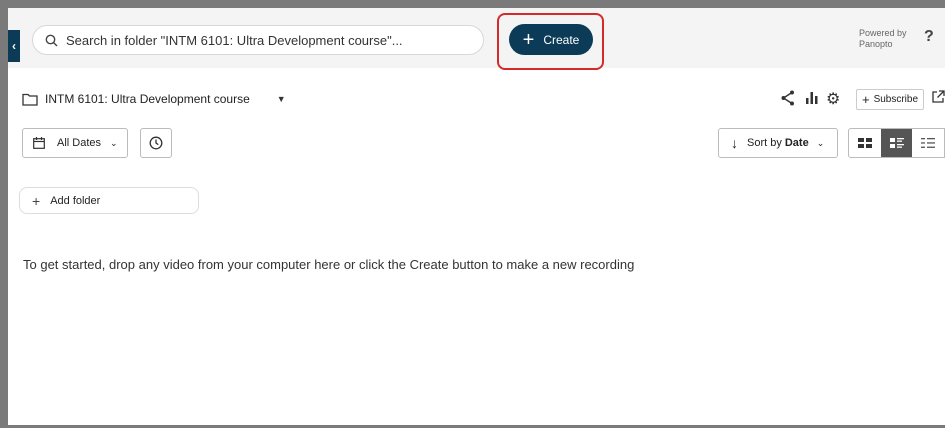 The height and width of the screenshot is (428, 945). What do you see at coordinates (4, 214) in the screenshot?
I see `window-frame-left` at bounding box center [4, 214].